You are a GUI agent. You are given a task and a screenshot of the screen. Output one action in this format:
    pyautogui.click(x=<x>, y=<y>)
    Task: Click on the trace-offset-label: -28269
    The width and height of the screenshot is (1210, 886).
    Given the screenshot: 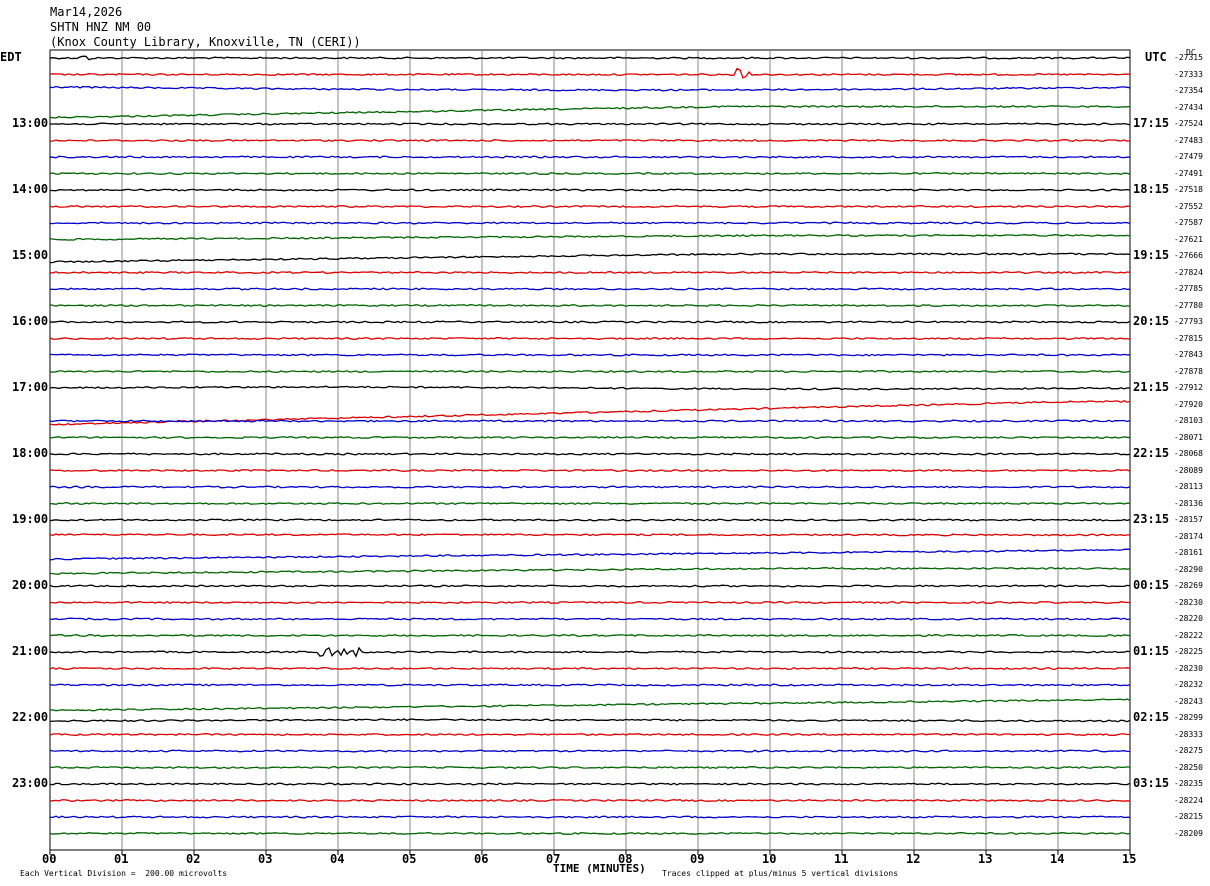 What is the action you would take?
    pyautogui.click(x=1188, y=585)
    